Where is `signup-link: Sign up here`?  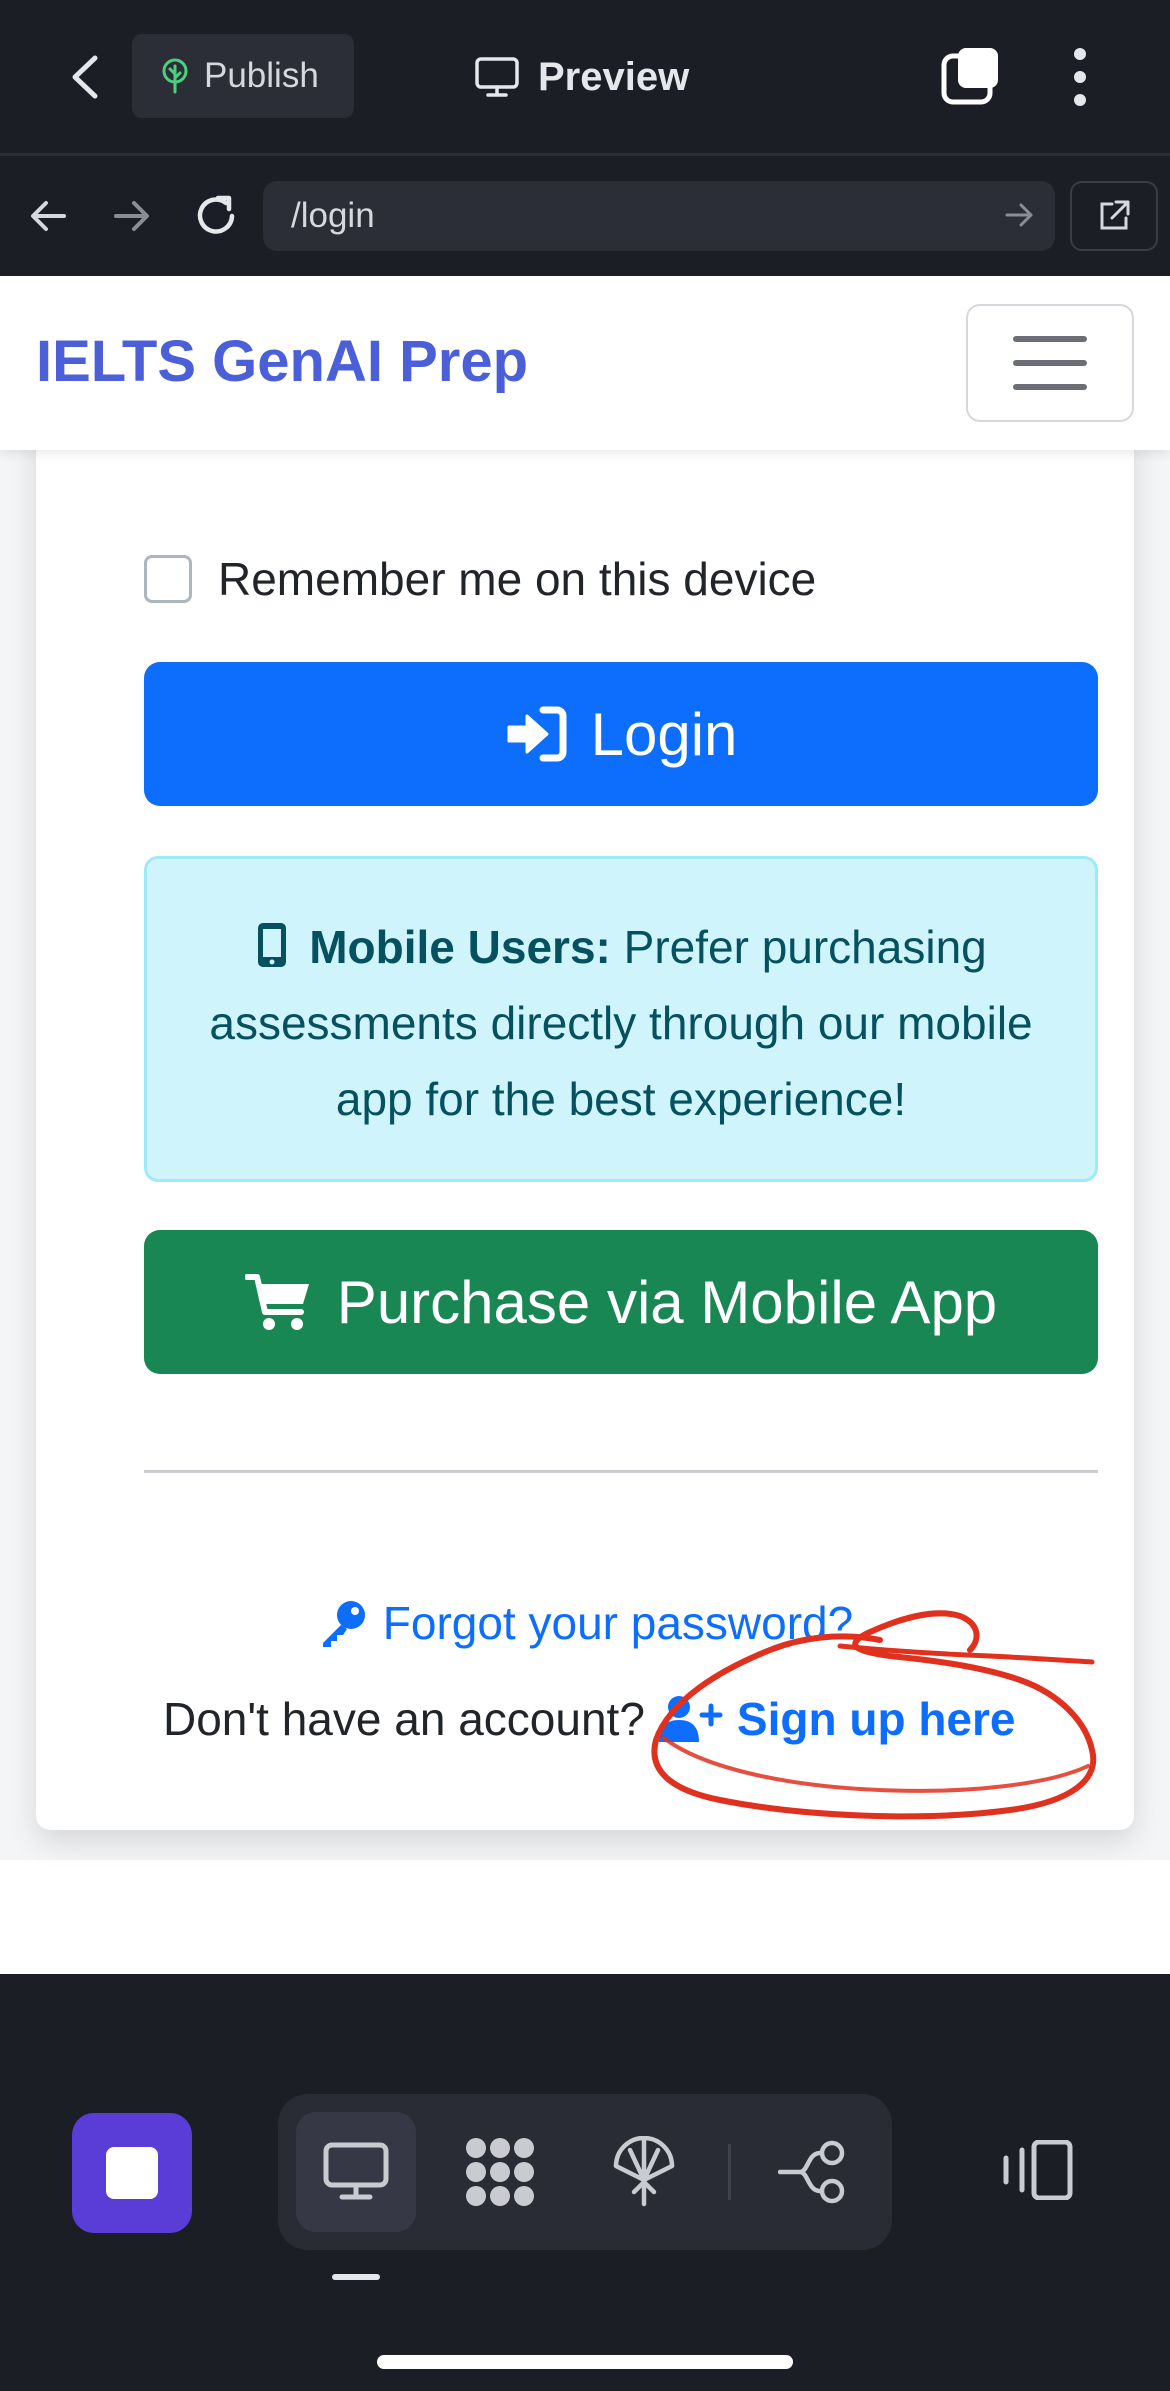 signup-link: Sign up here is located at coordinates (876, 1719).